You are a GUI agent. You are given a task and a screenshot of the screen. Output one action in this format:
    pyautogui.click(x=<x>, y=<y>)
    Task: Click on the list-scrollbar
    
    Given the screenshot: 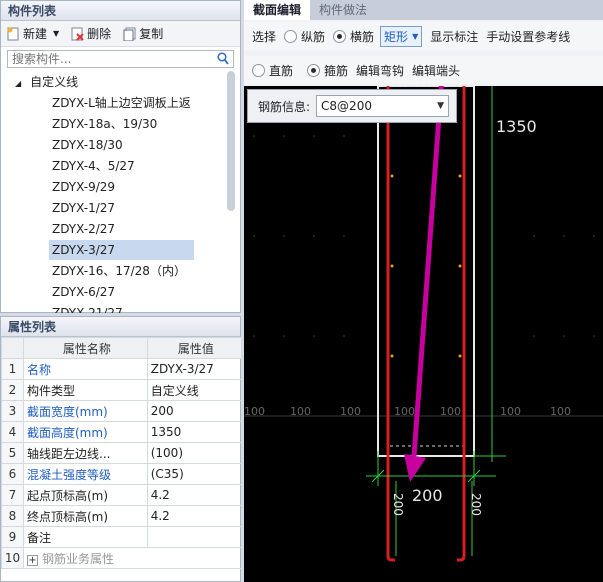 What is the action you would take?
    pyautogui.click(x=231, y=141)
    